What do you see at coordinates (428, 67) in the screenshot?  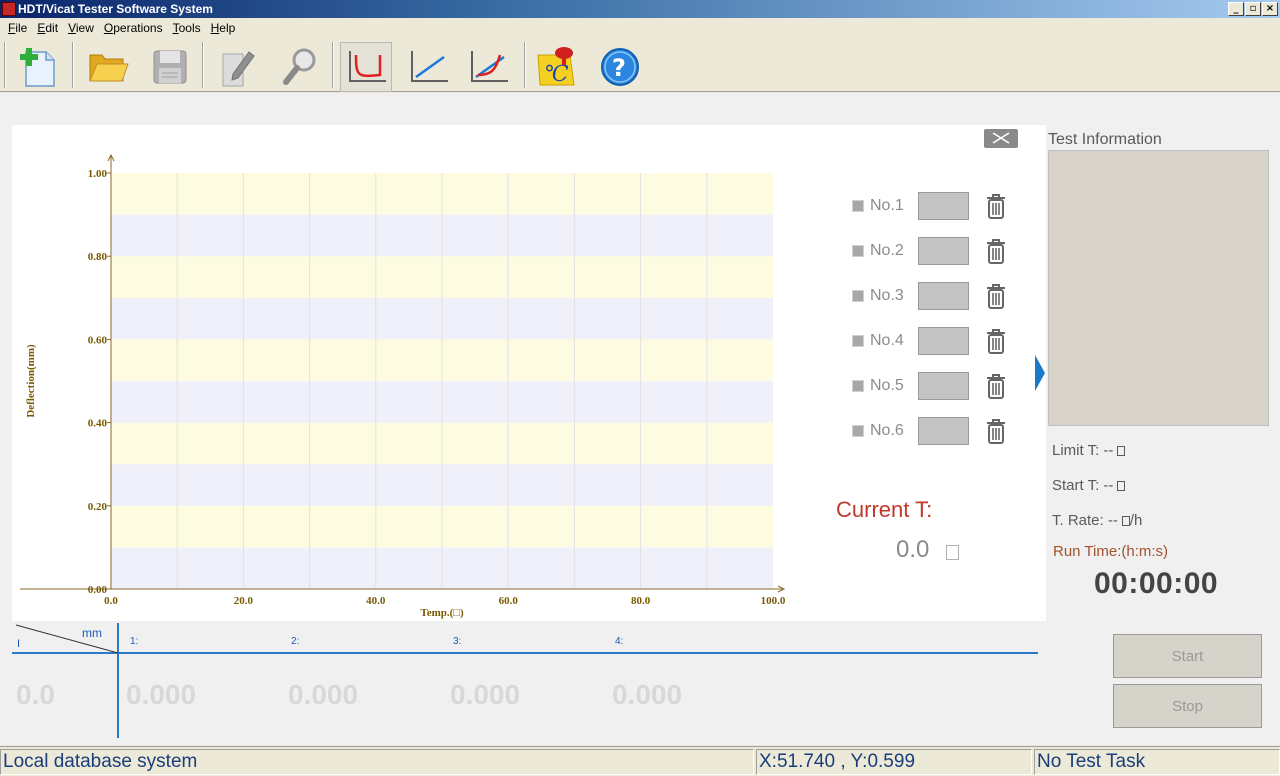 I see `vicat-mode-button` at bounding box center [428, 67].